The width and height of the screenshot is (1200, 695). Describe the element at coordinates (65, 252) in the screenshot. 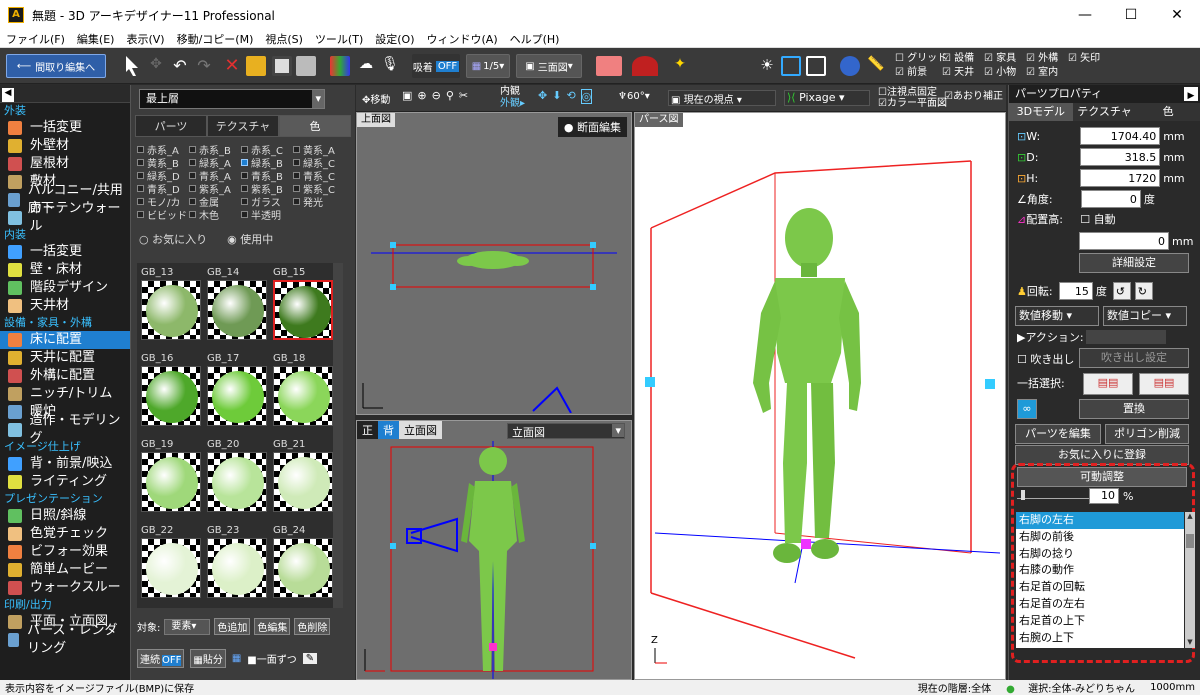

I see `sidebar-item: 一括変更` at that location.